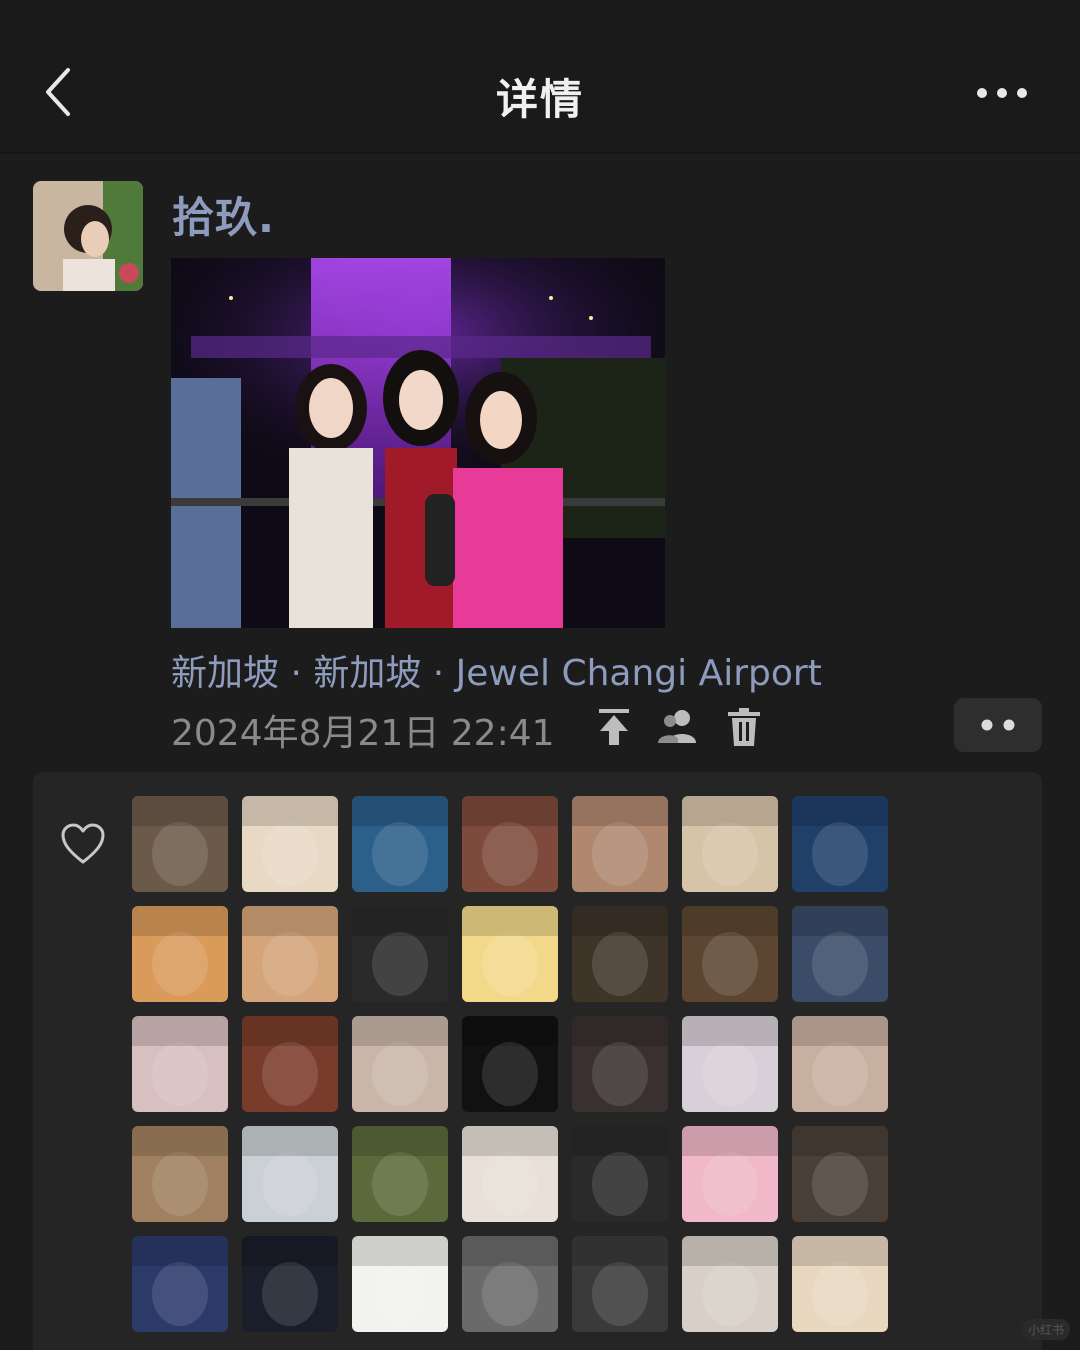 The height and width of the screenshot is (1350, 1080). I want to click on comment-button, so click(998, 725).